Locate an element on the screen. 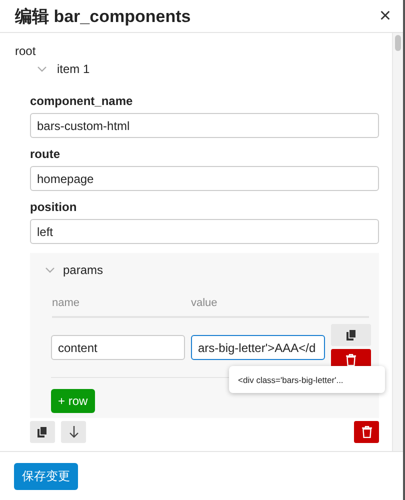 The image size is (405, 500). close-button: × is located at coordinates (385, 16).